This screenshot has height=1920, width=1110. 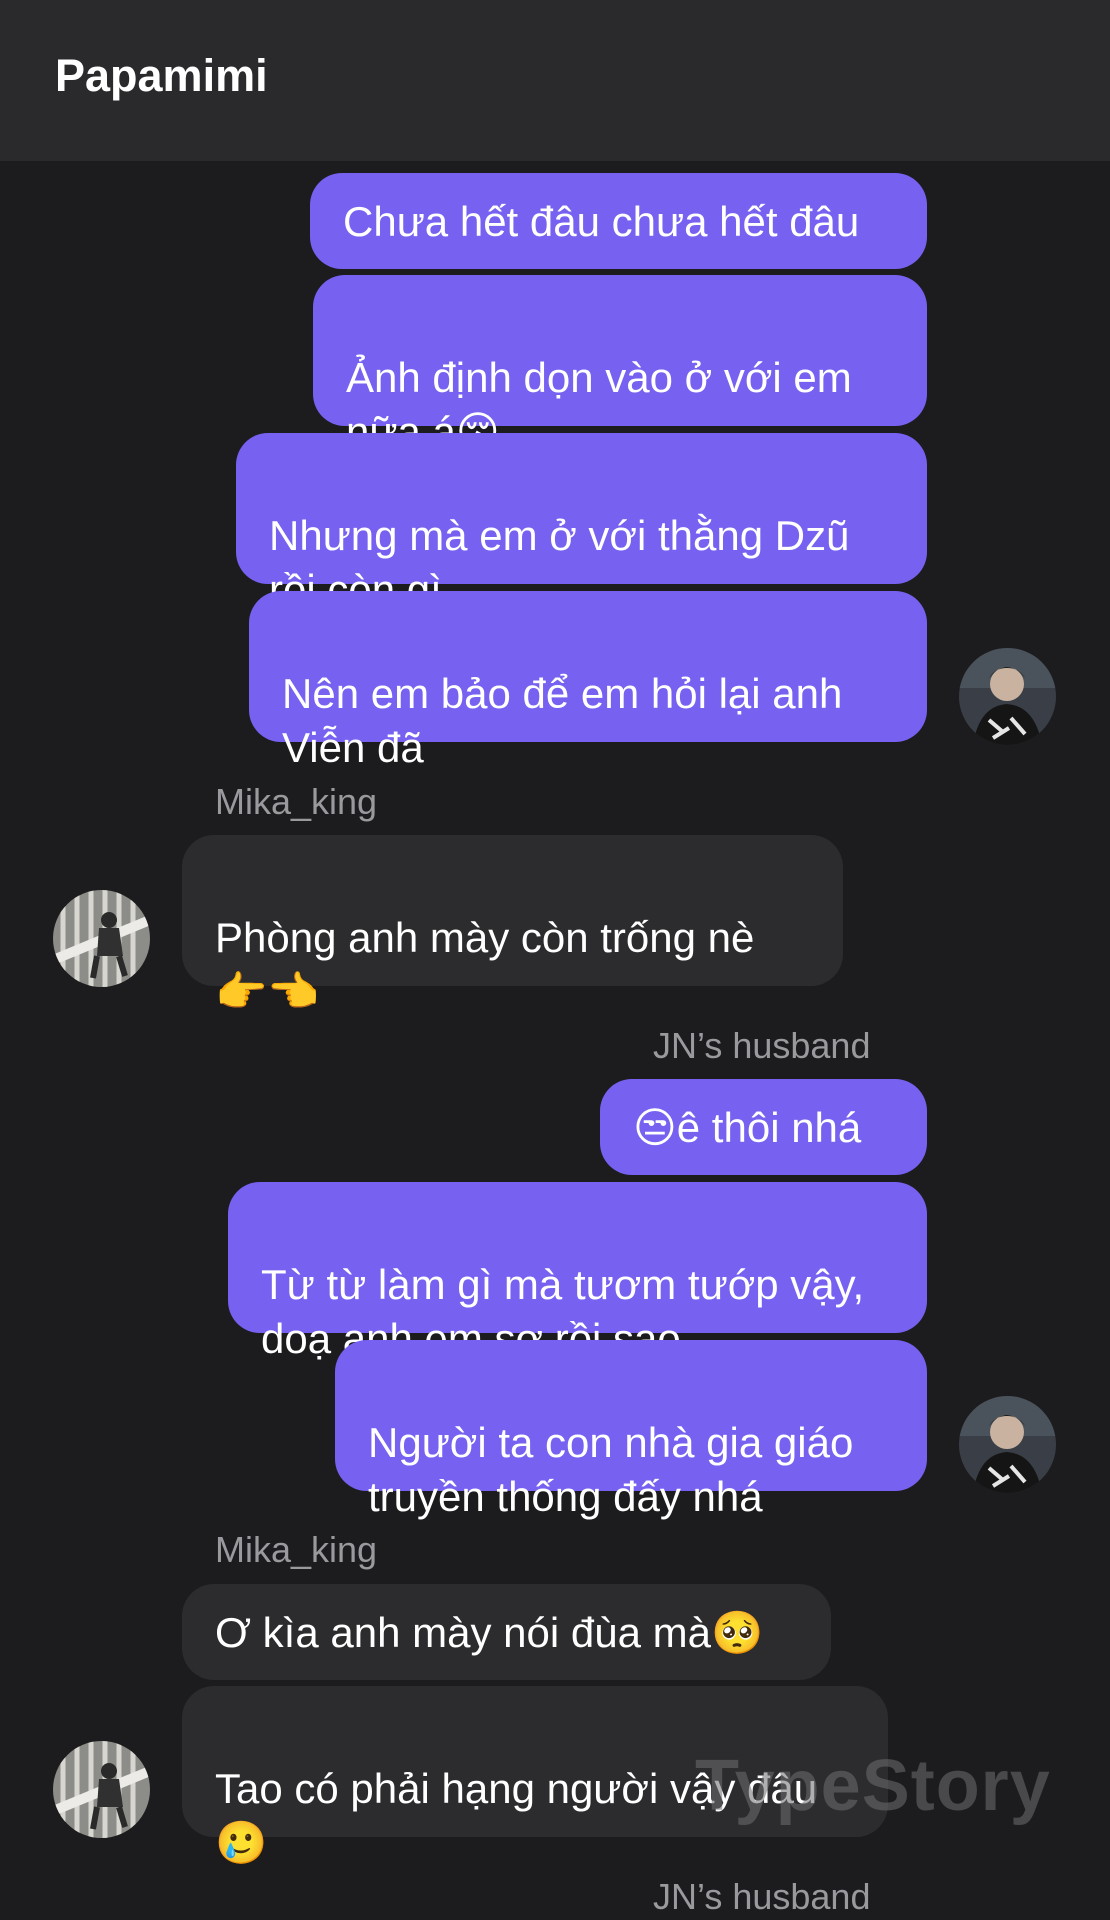 I want to click on message-text: Nên em bảo để em hỏi lại anh Viễn đã, so click(x=562, y=720).